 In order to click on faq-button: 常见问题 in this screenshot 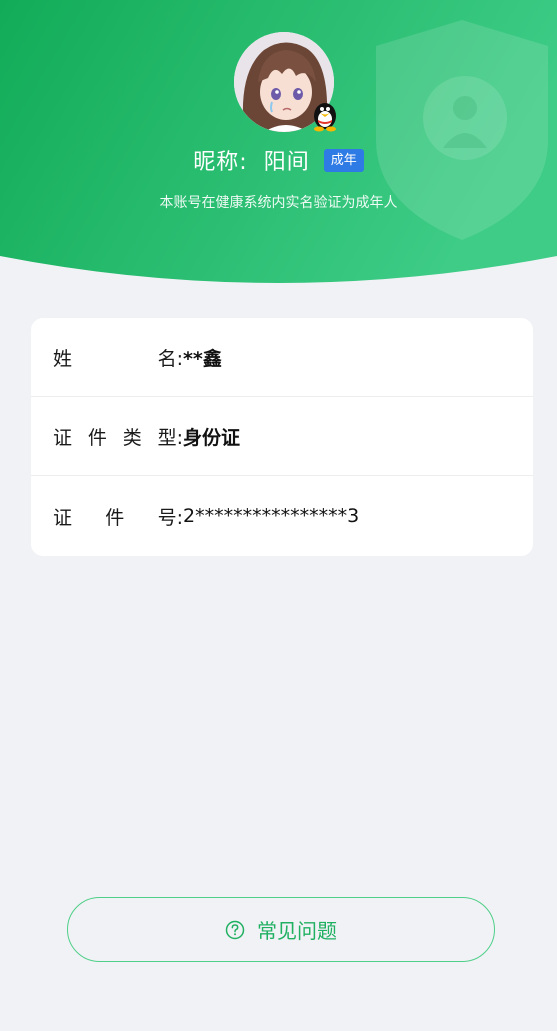, I will do `click(281, 929)`.